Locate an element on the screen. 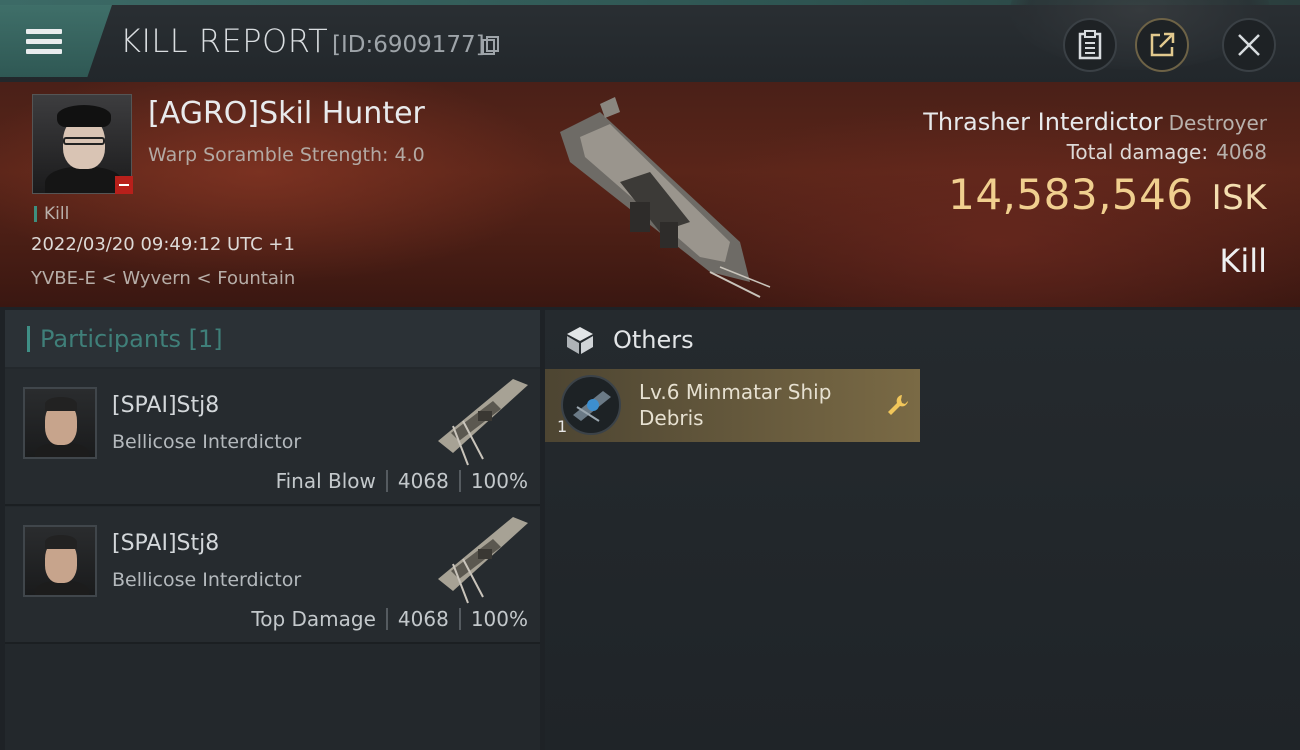 Image resolution: width=1300 pixels, height=750 pixels. item-quantity: 1 is located at coordinates (562, 426).